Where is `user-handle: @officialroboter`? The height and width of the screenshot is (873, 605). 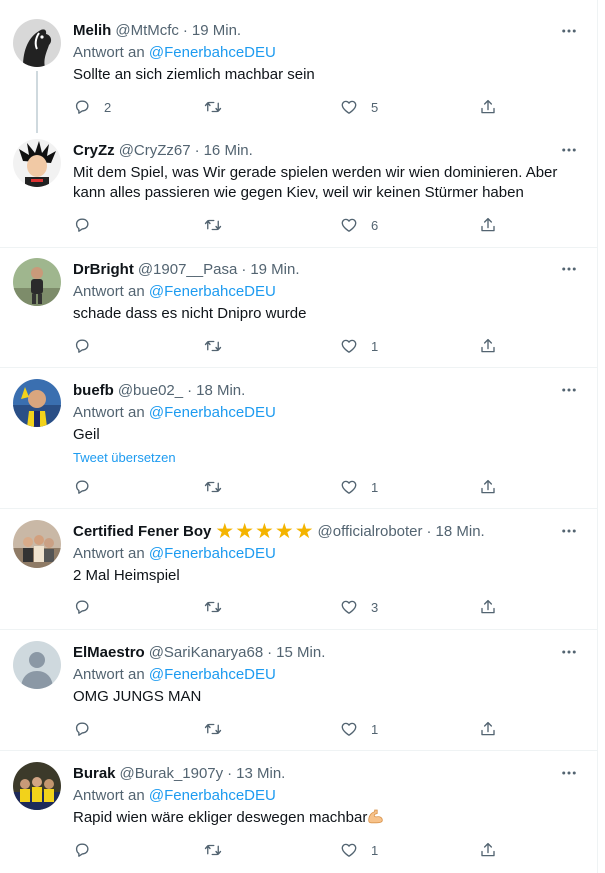
user-handle: @officialroboter is located at coordinates (370, 532).